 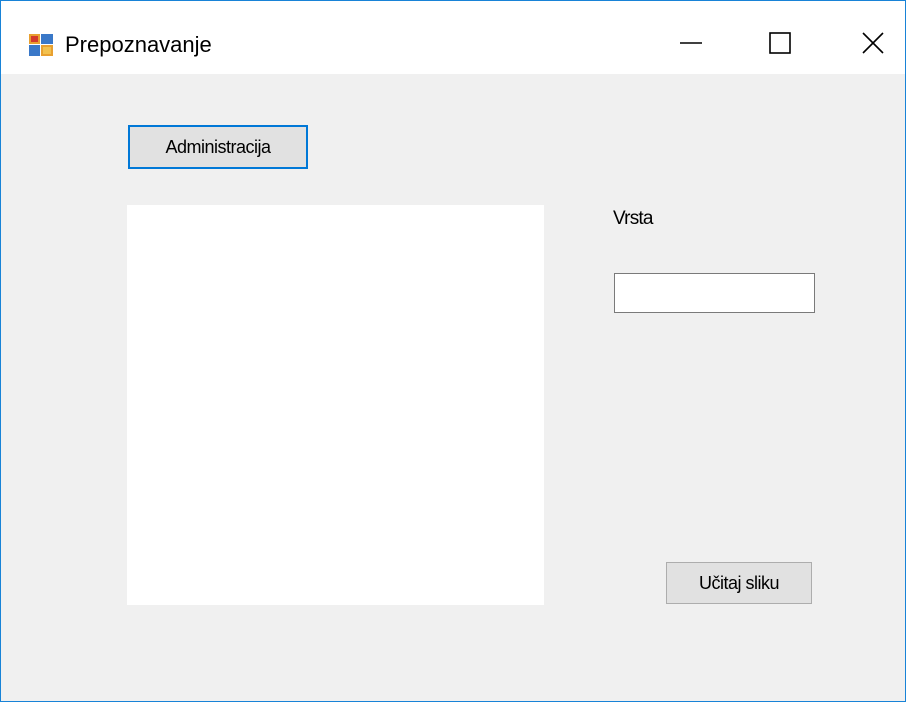 I want to click on minimize-button, so click(x=691, y=43).